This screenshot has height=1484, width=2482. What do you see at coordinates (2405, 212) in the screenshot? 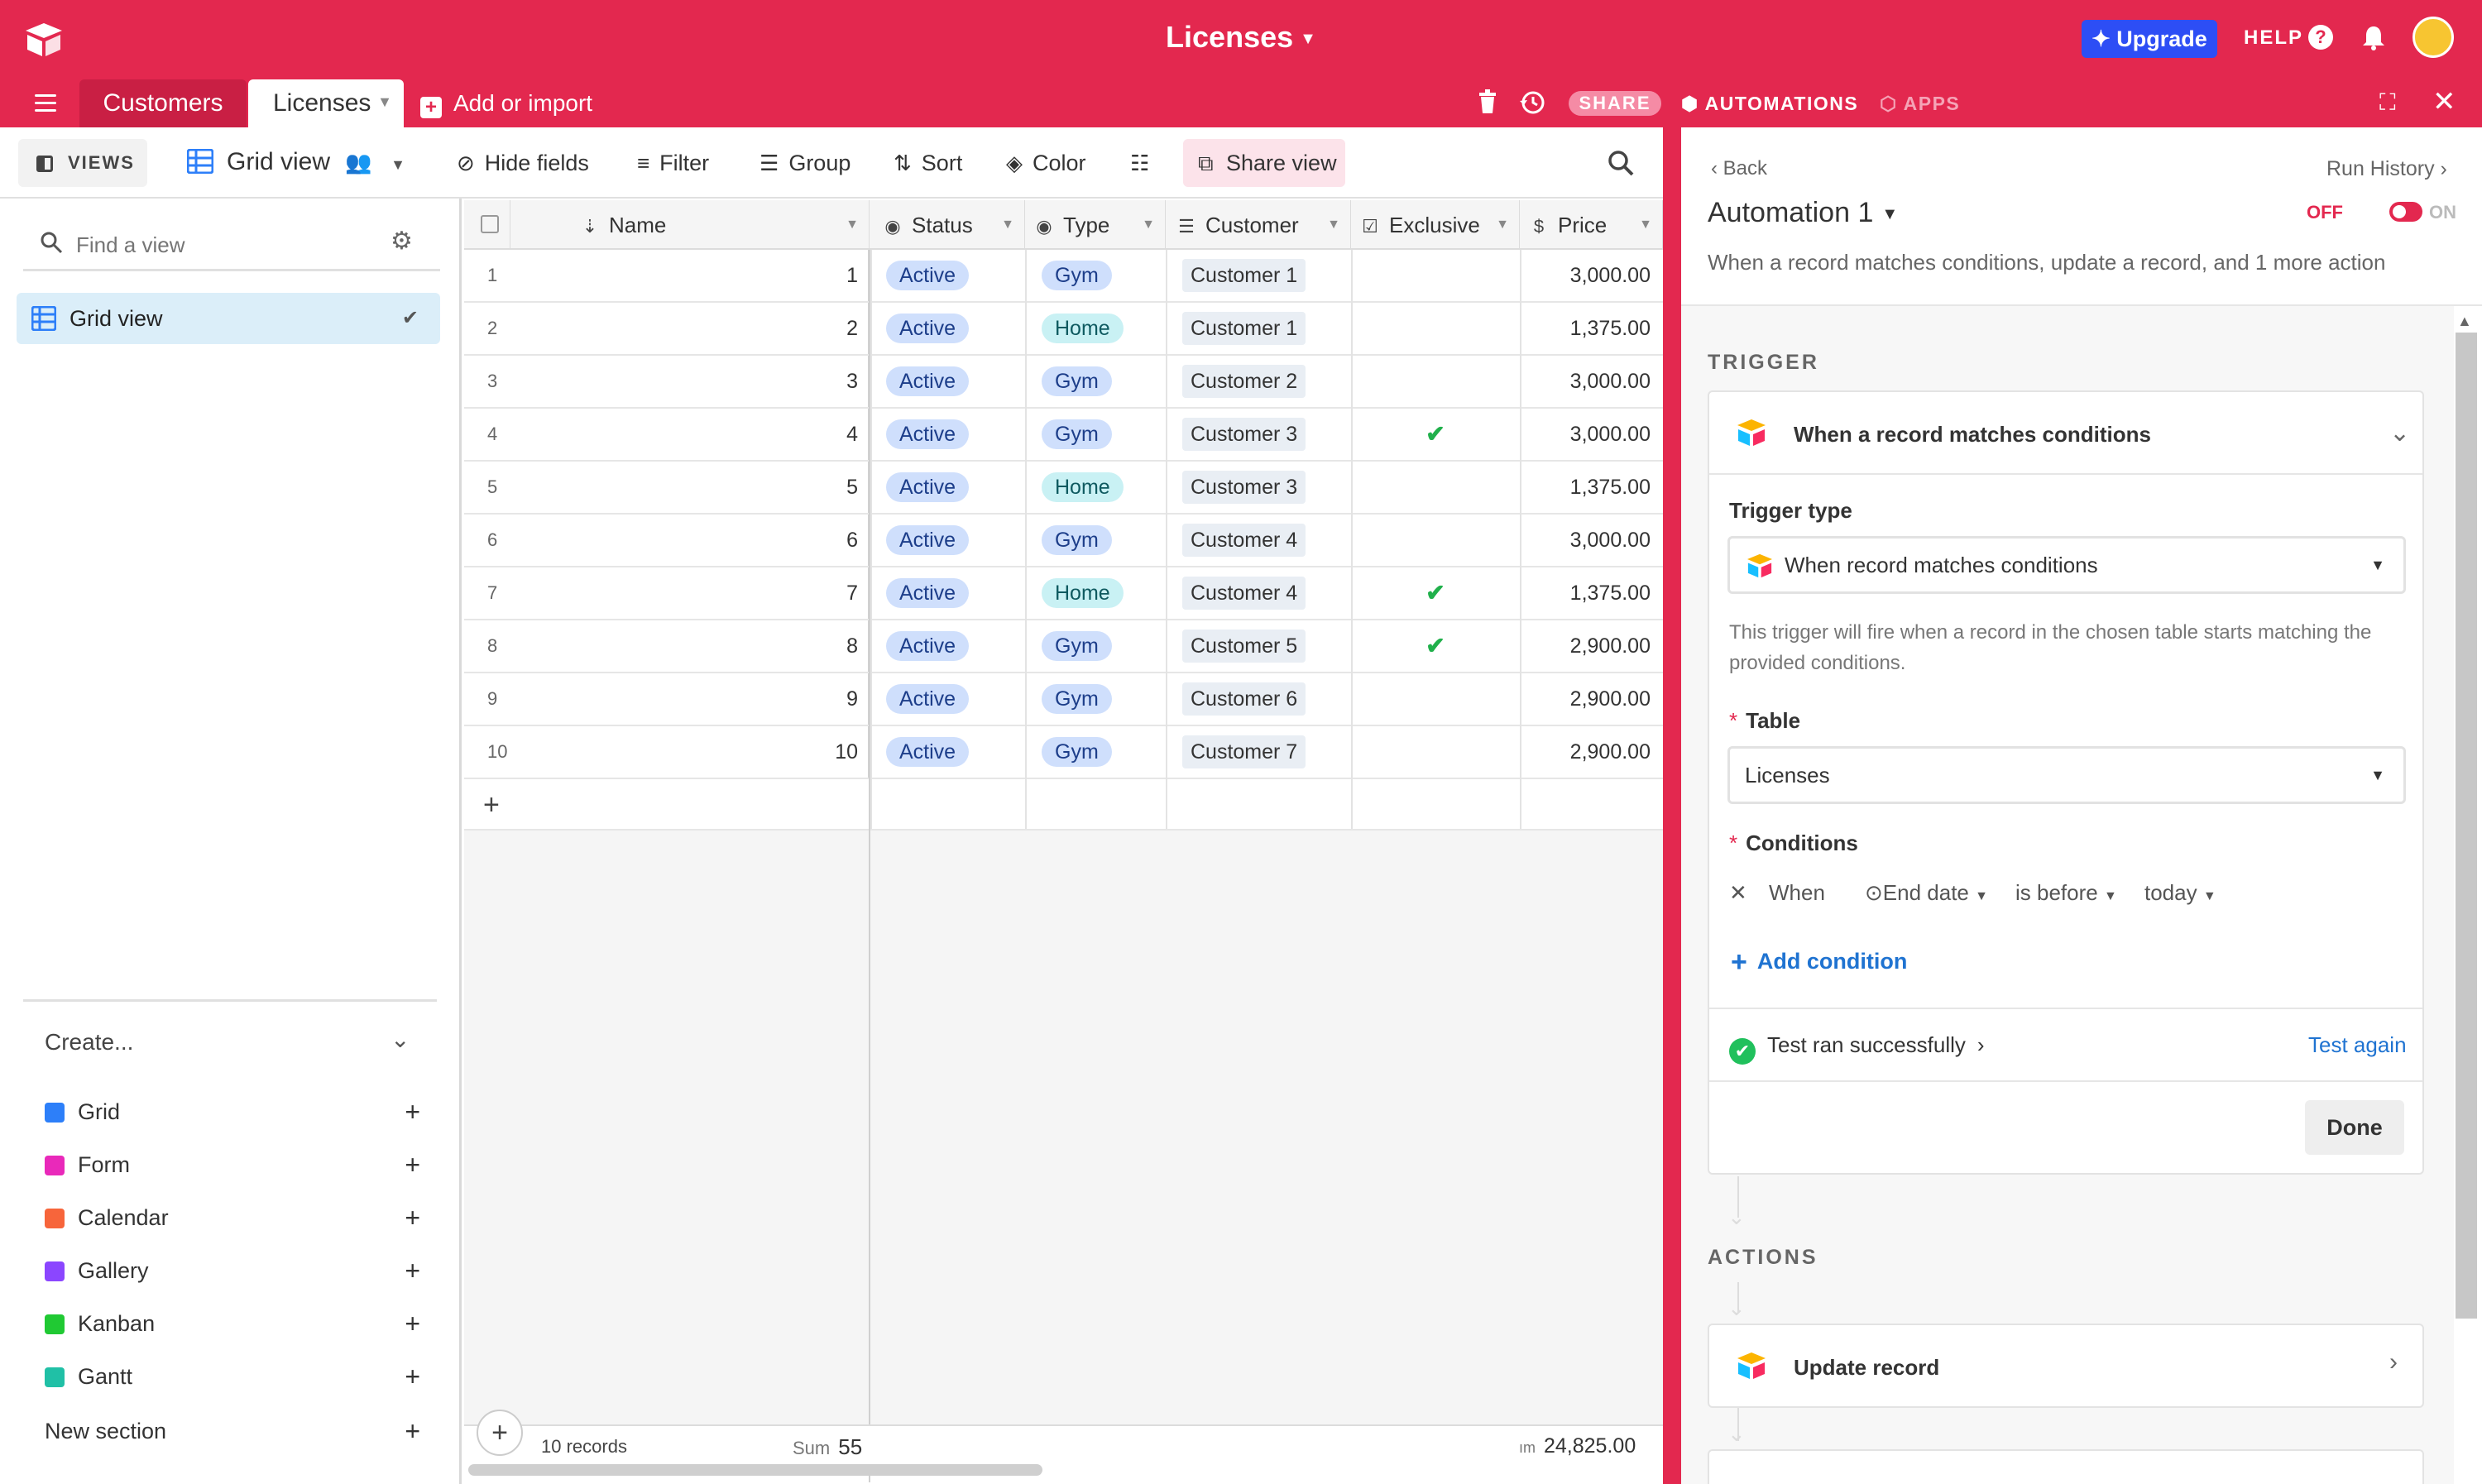
I see `automation-toggle` at bounding box center [2405, 212].